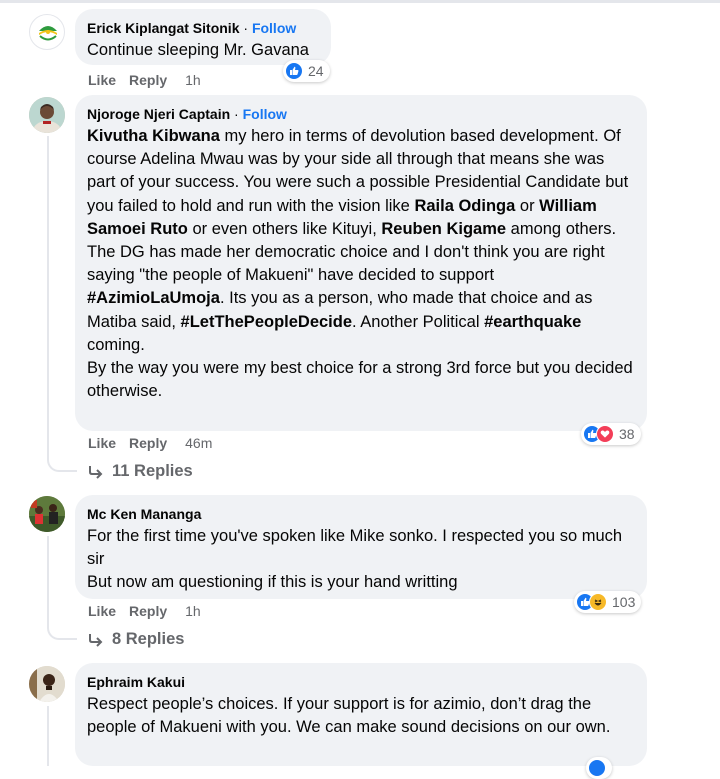  Describe the element at coordinates (598, 602) in the screenshot. I see `haha-icon` at that location.